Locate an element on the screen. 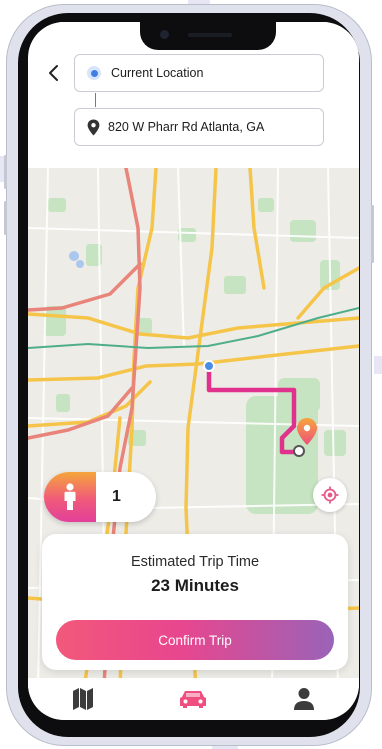 The image size is (382, 749). origin-label: Current Location is located at coordinates (157, 73).